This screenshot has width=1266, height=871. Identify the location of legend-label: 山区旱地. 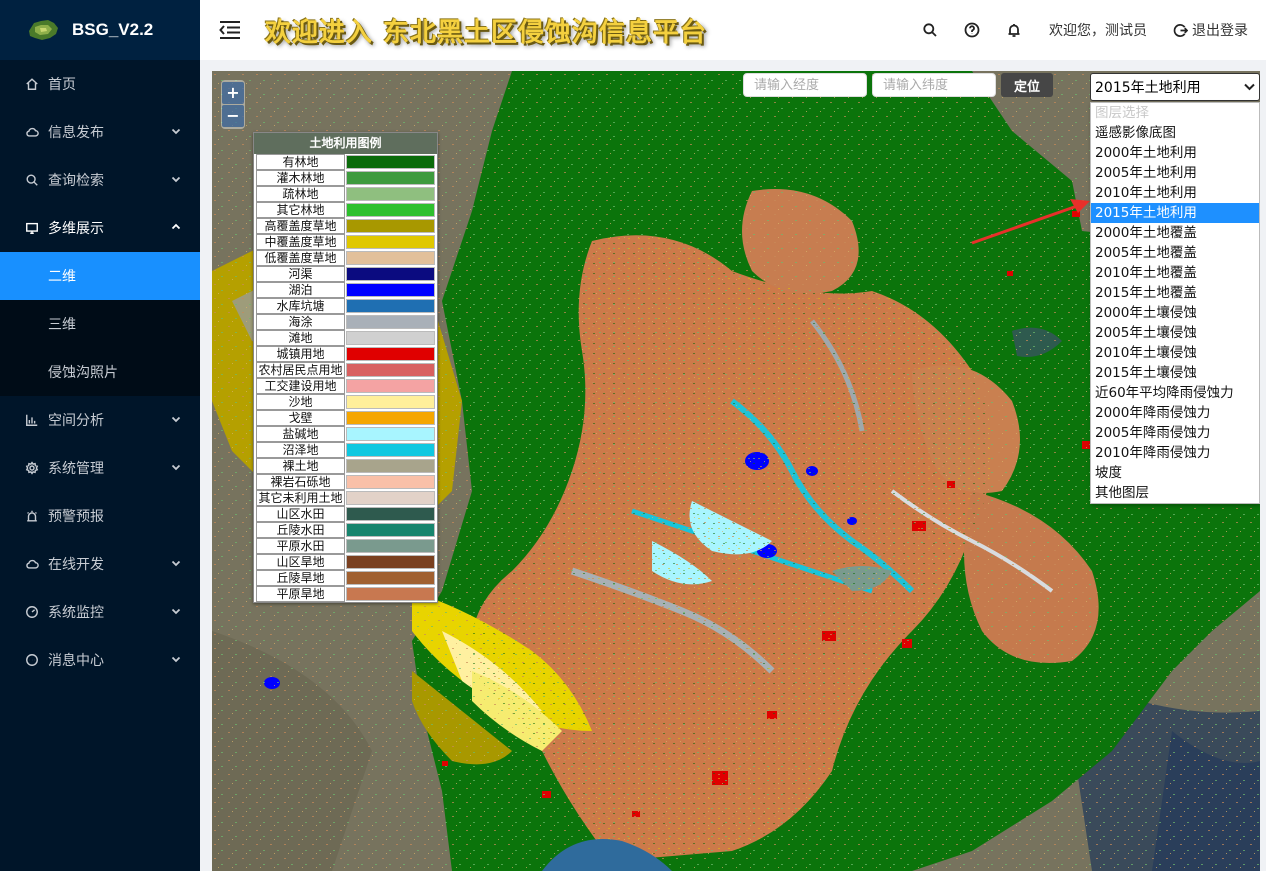
(300, 562).